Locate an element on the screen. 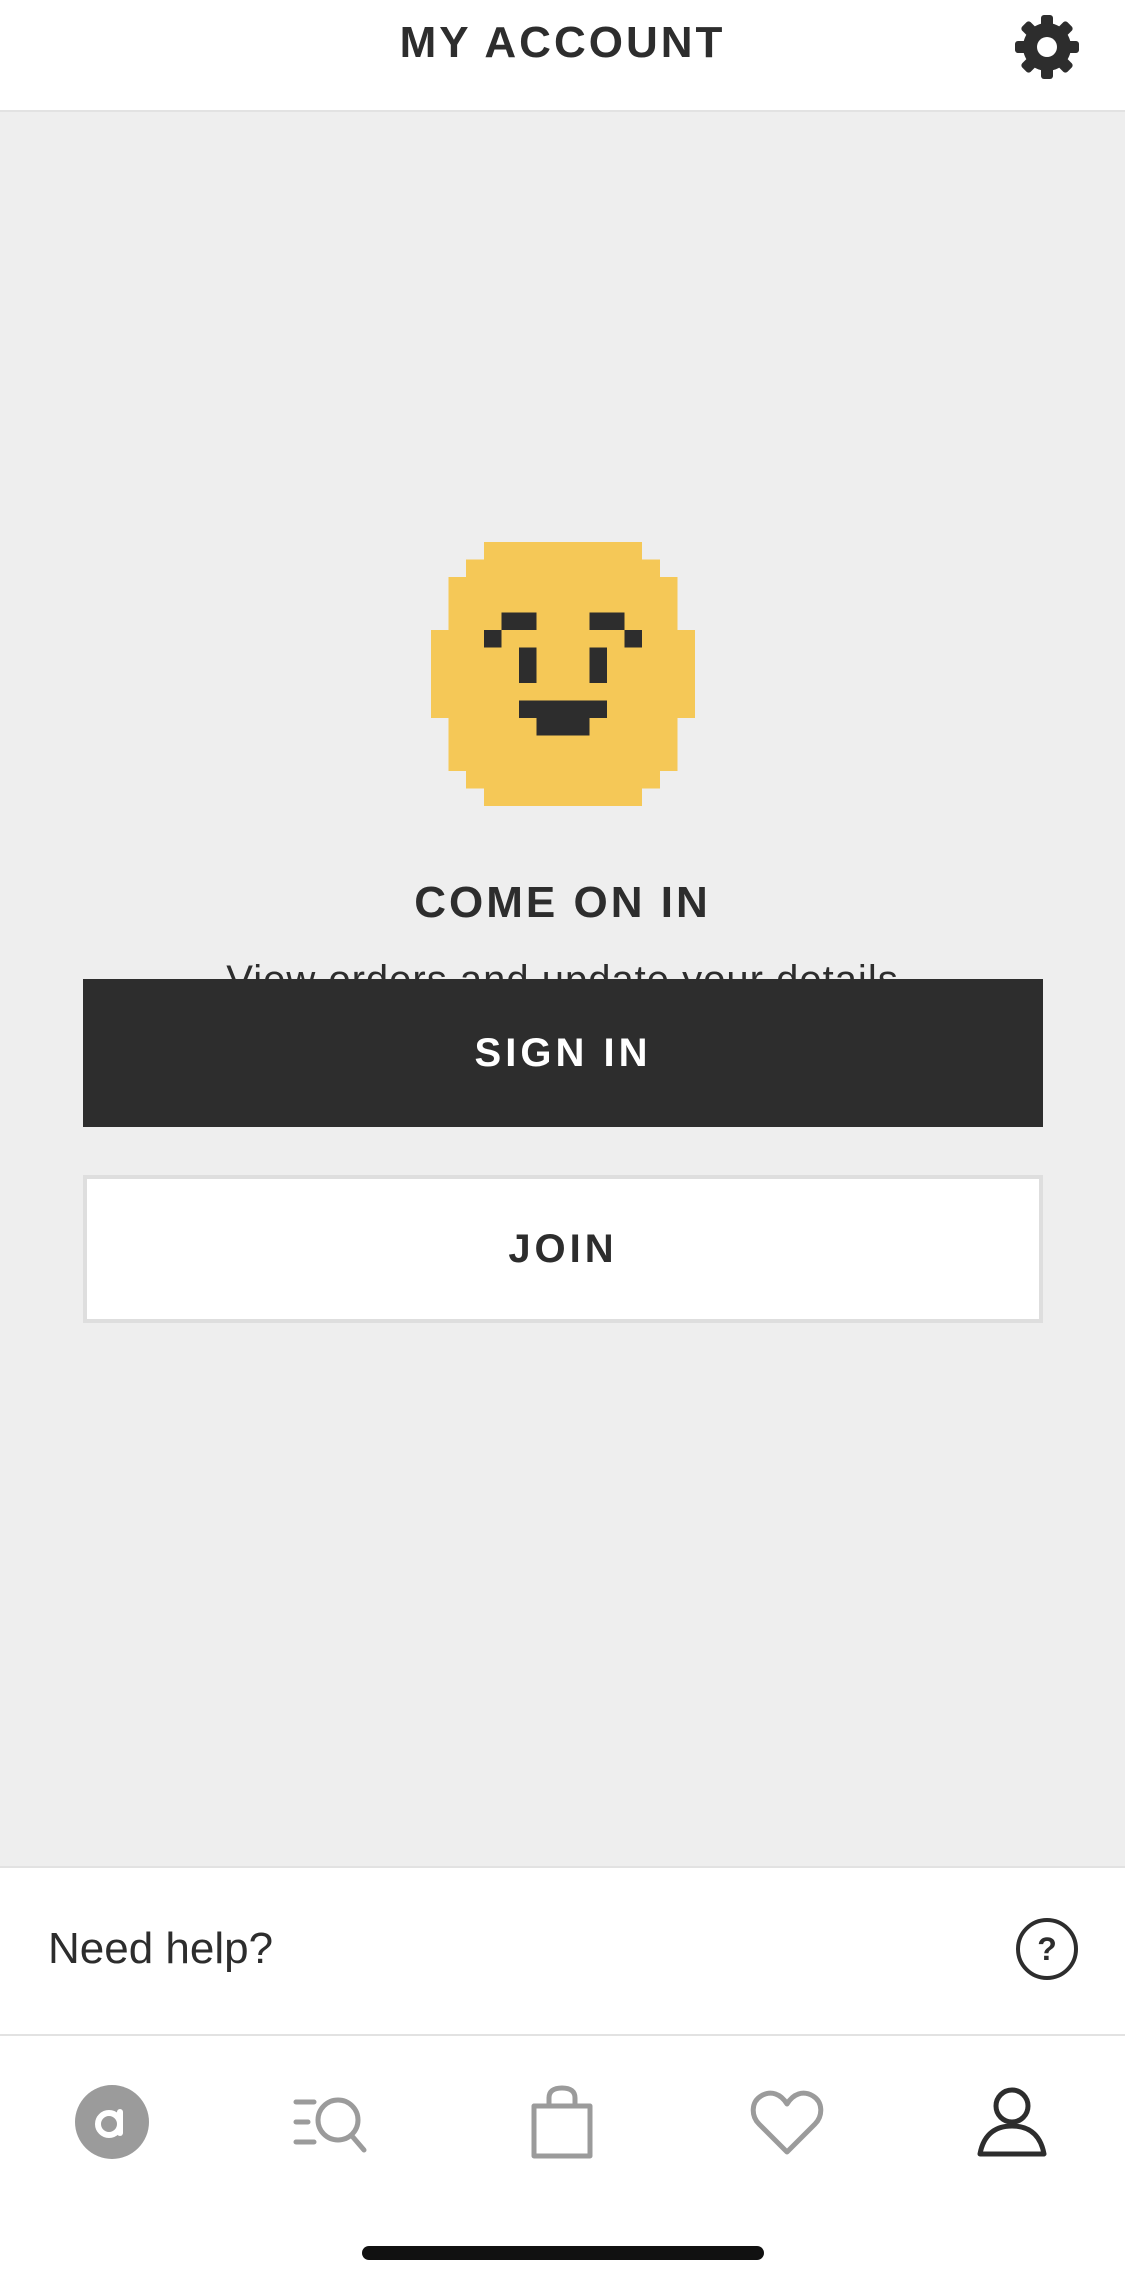 This screenshot has height=2284, width=1125. tab-bag is located at coordinates (562, 2122).